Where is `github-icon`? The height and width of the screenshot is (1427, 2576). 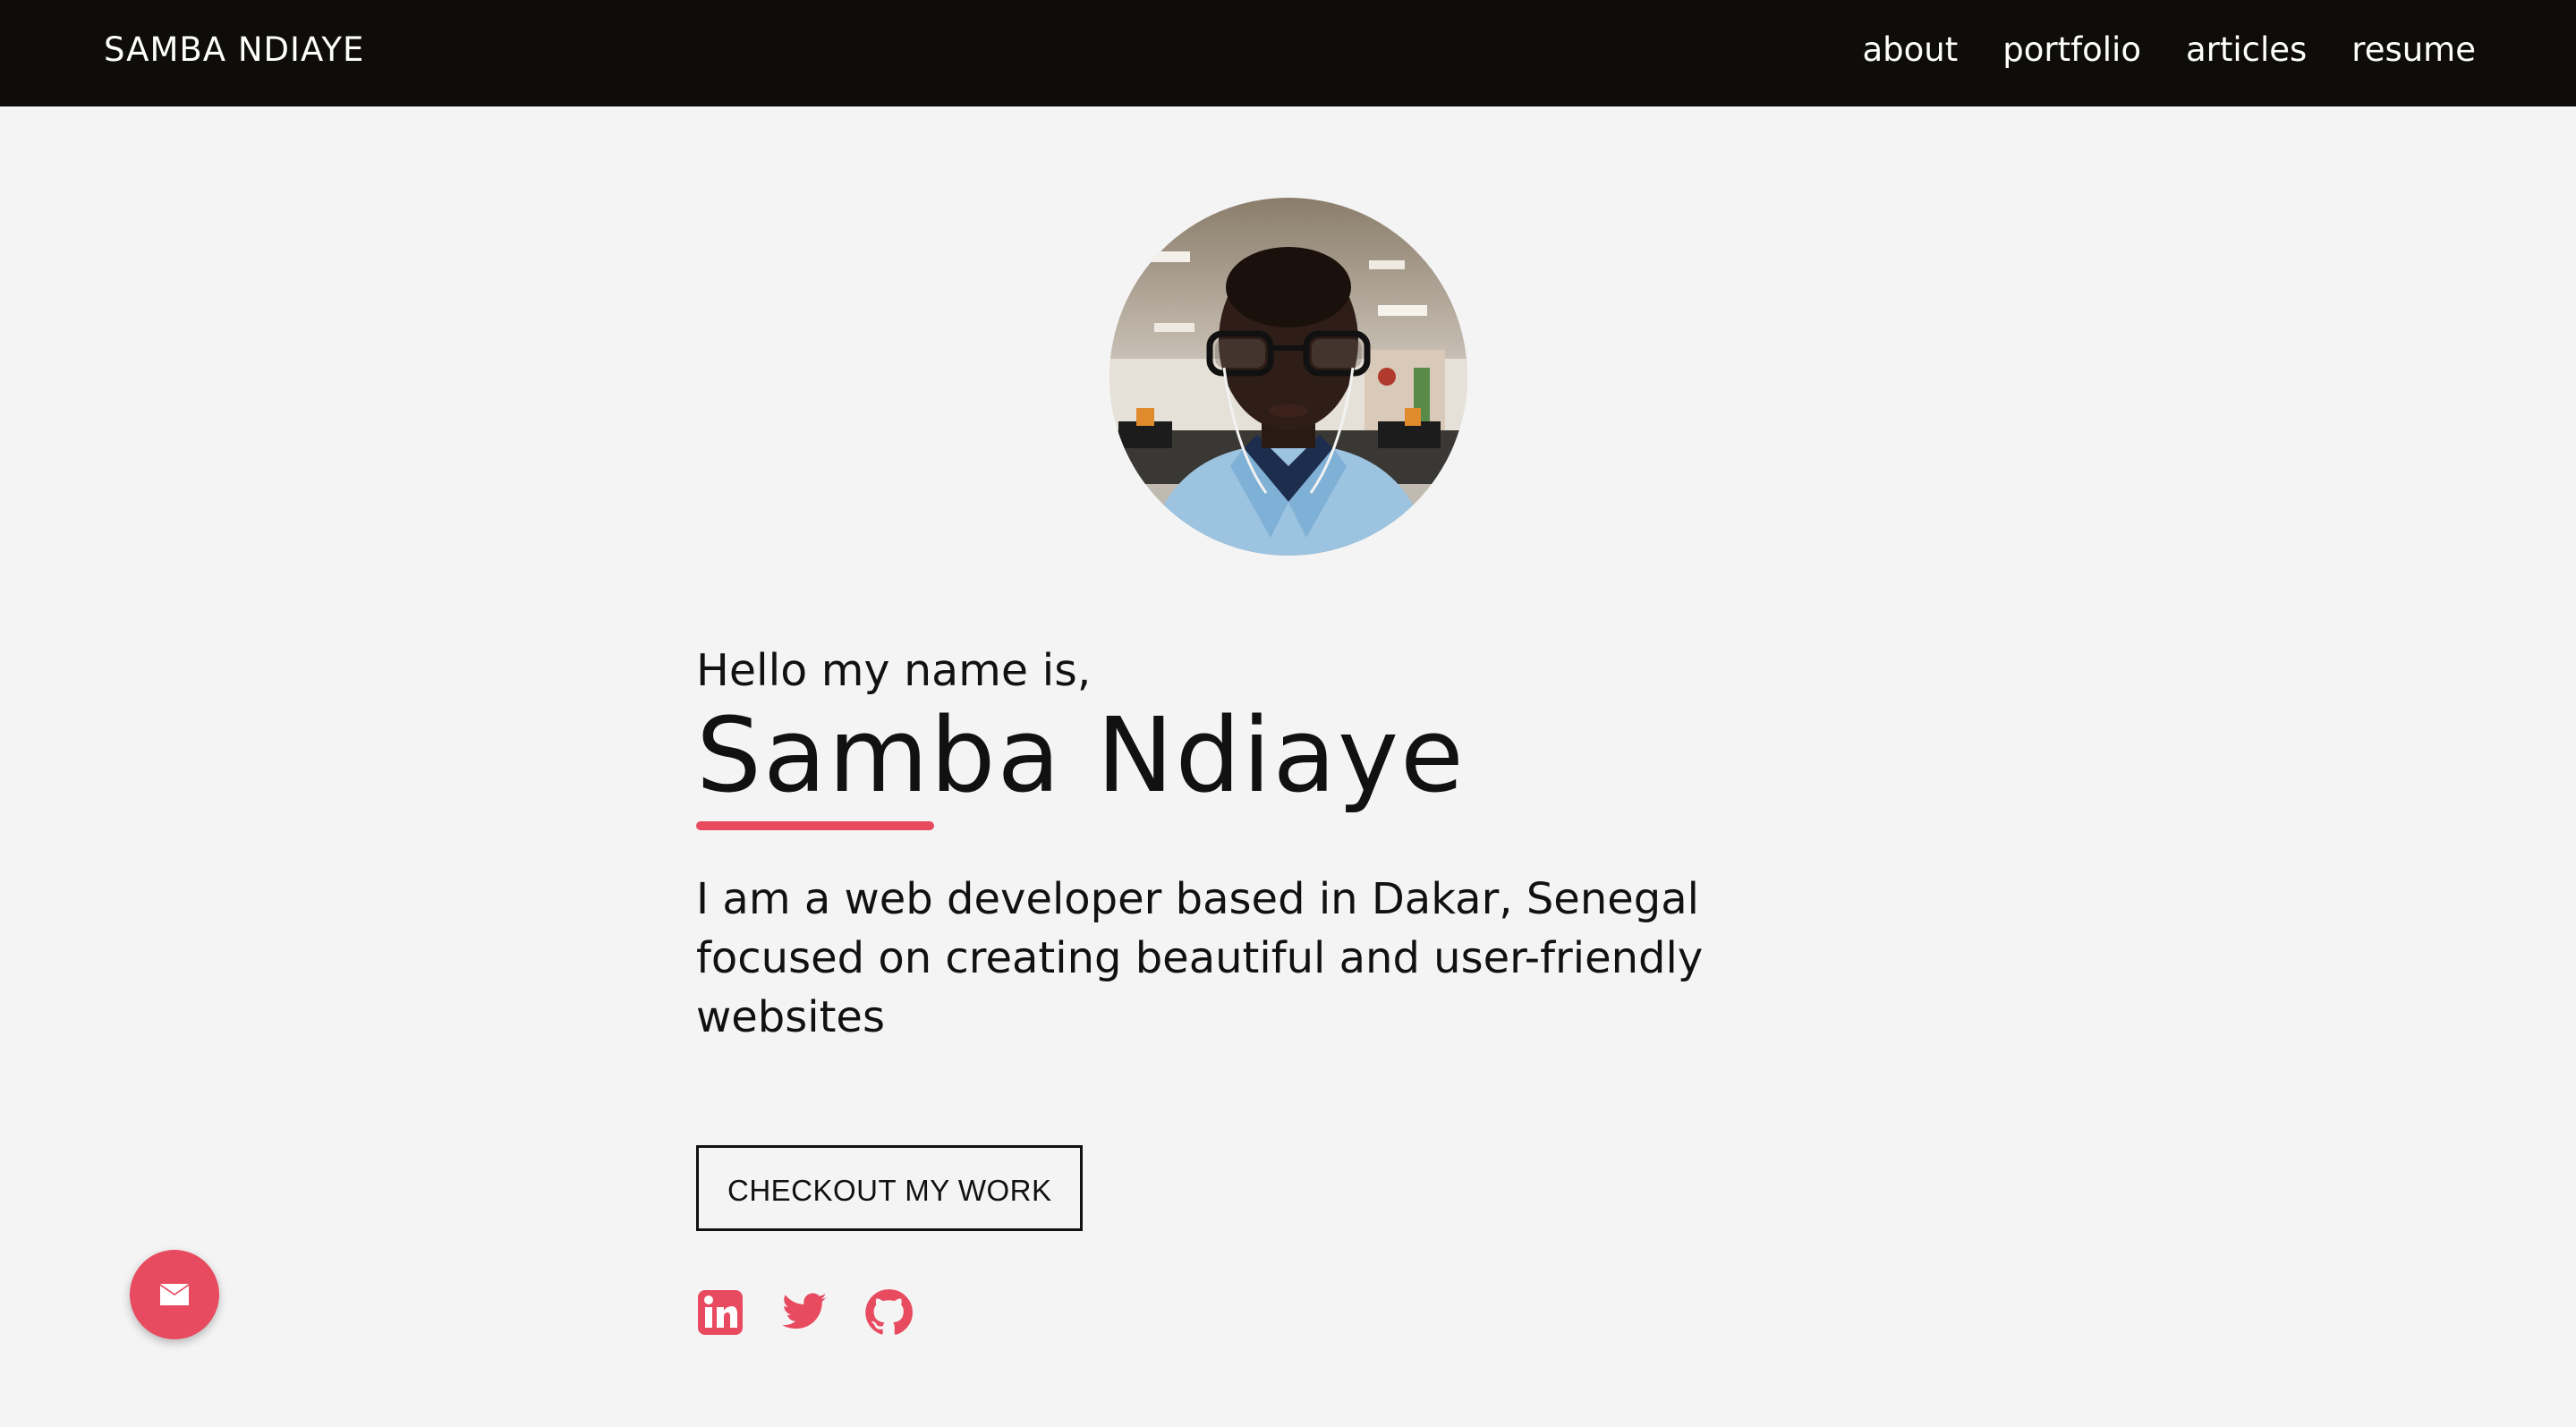 github-icon is located at coordinates (888, 1312).